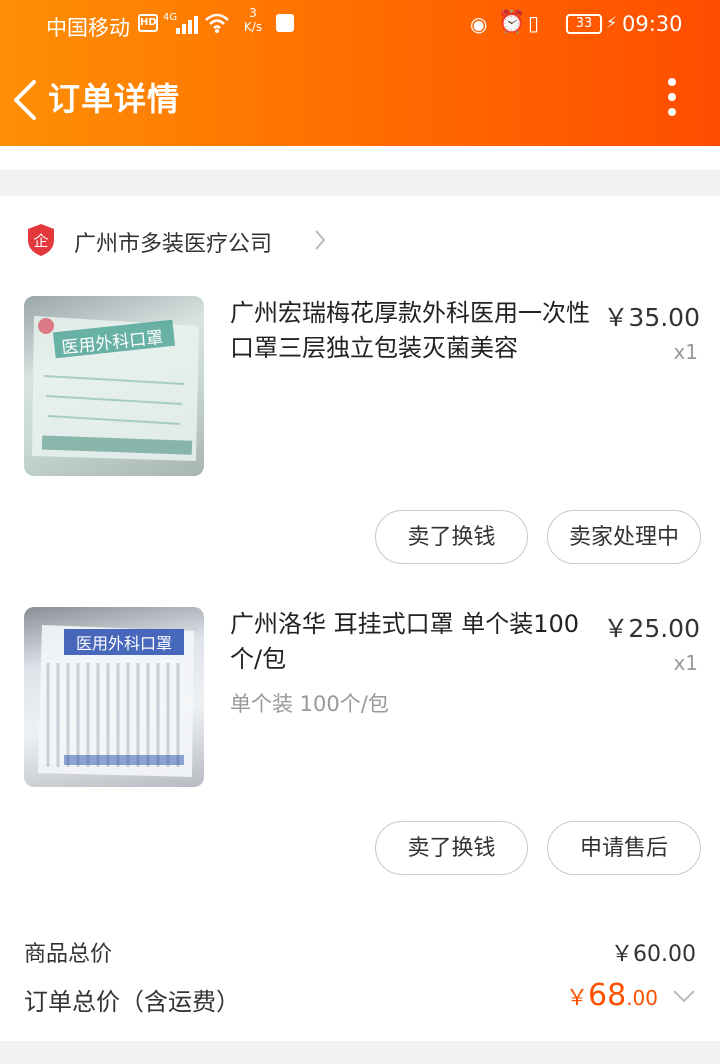 This screenshot has width=720, height=1064. What do you see at coordinates (607, 995) in the screenshot?
I see `order-total-integer: 68` at bounding box center [607, 995].